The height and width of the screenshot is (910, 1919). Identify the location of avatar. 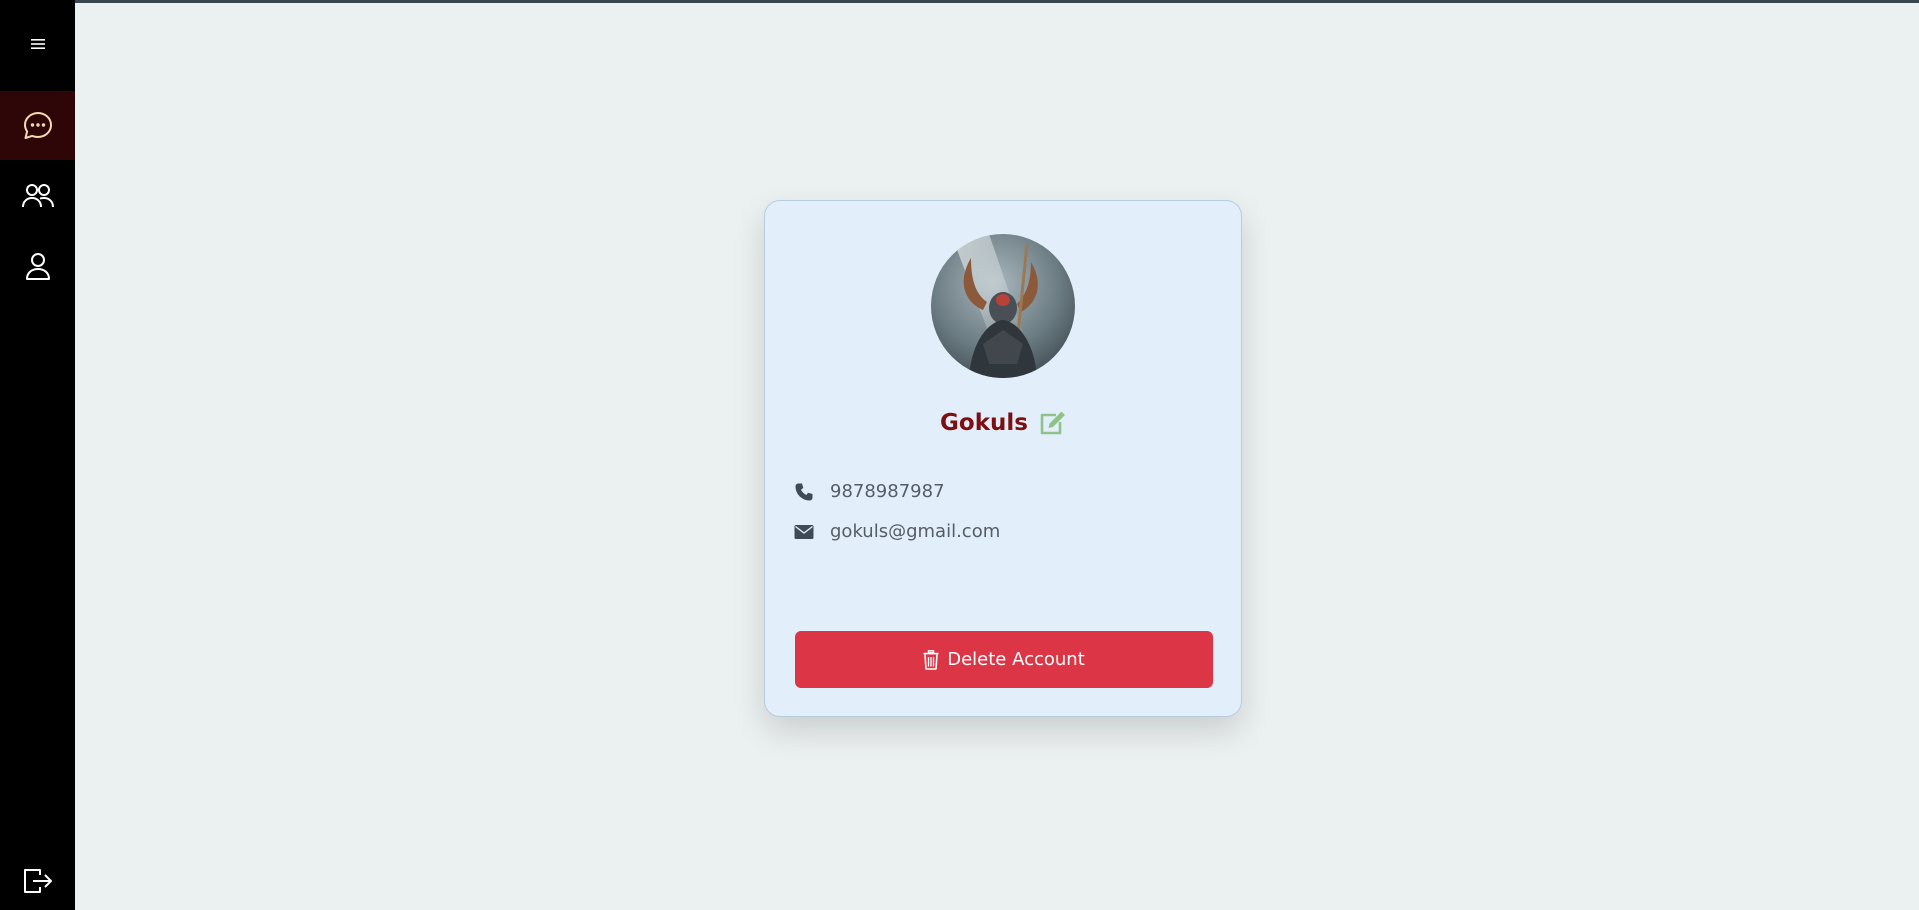
(1003, 306).